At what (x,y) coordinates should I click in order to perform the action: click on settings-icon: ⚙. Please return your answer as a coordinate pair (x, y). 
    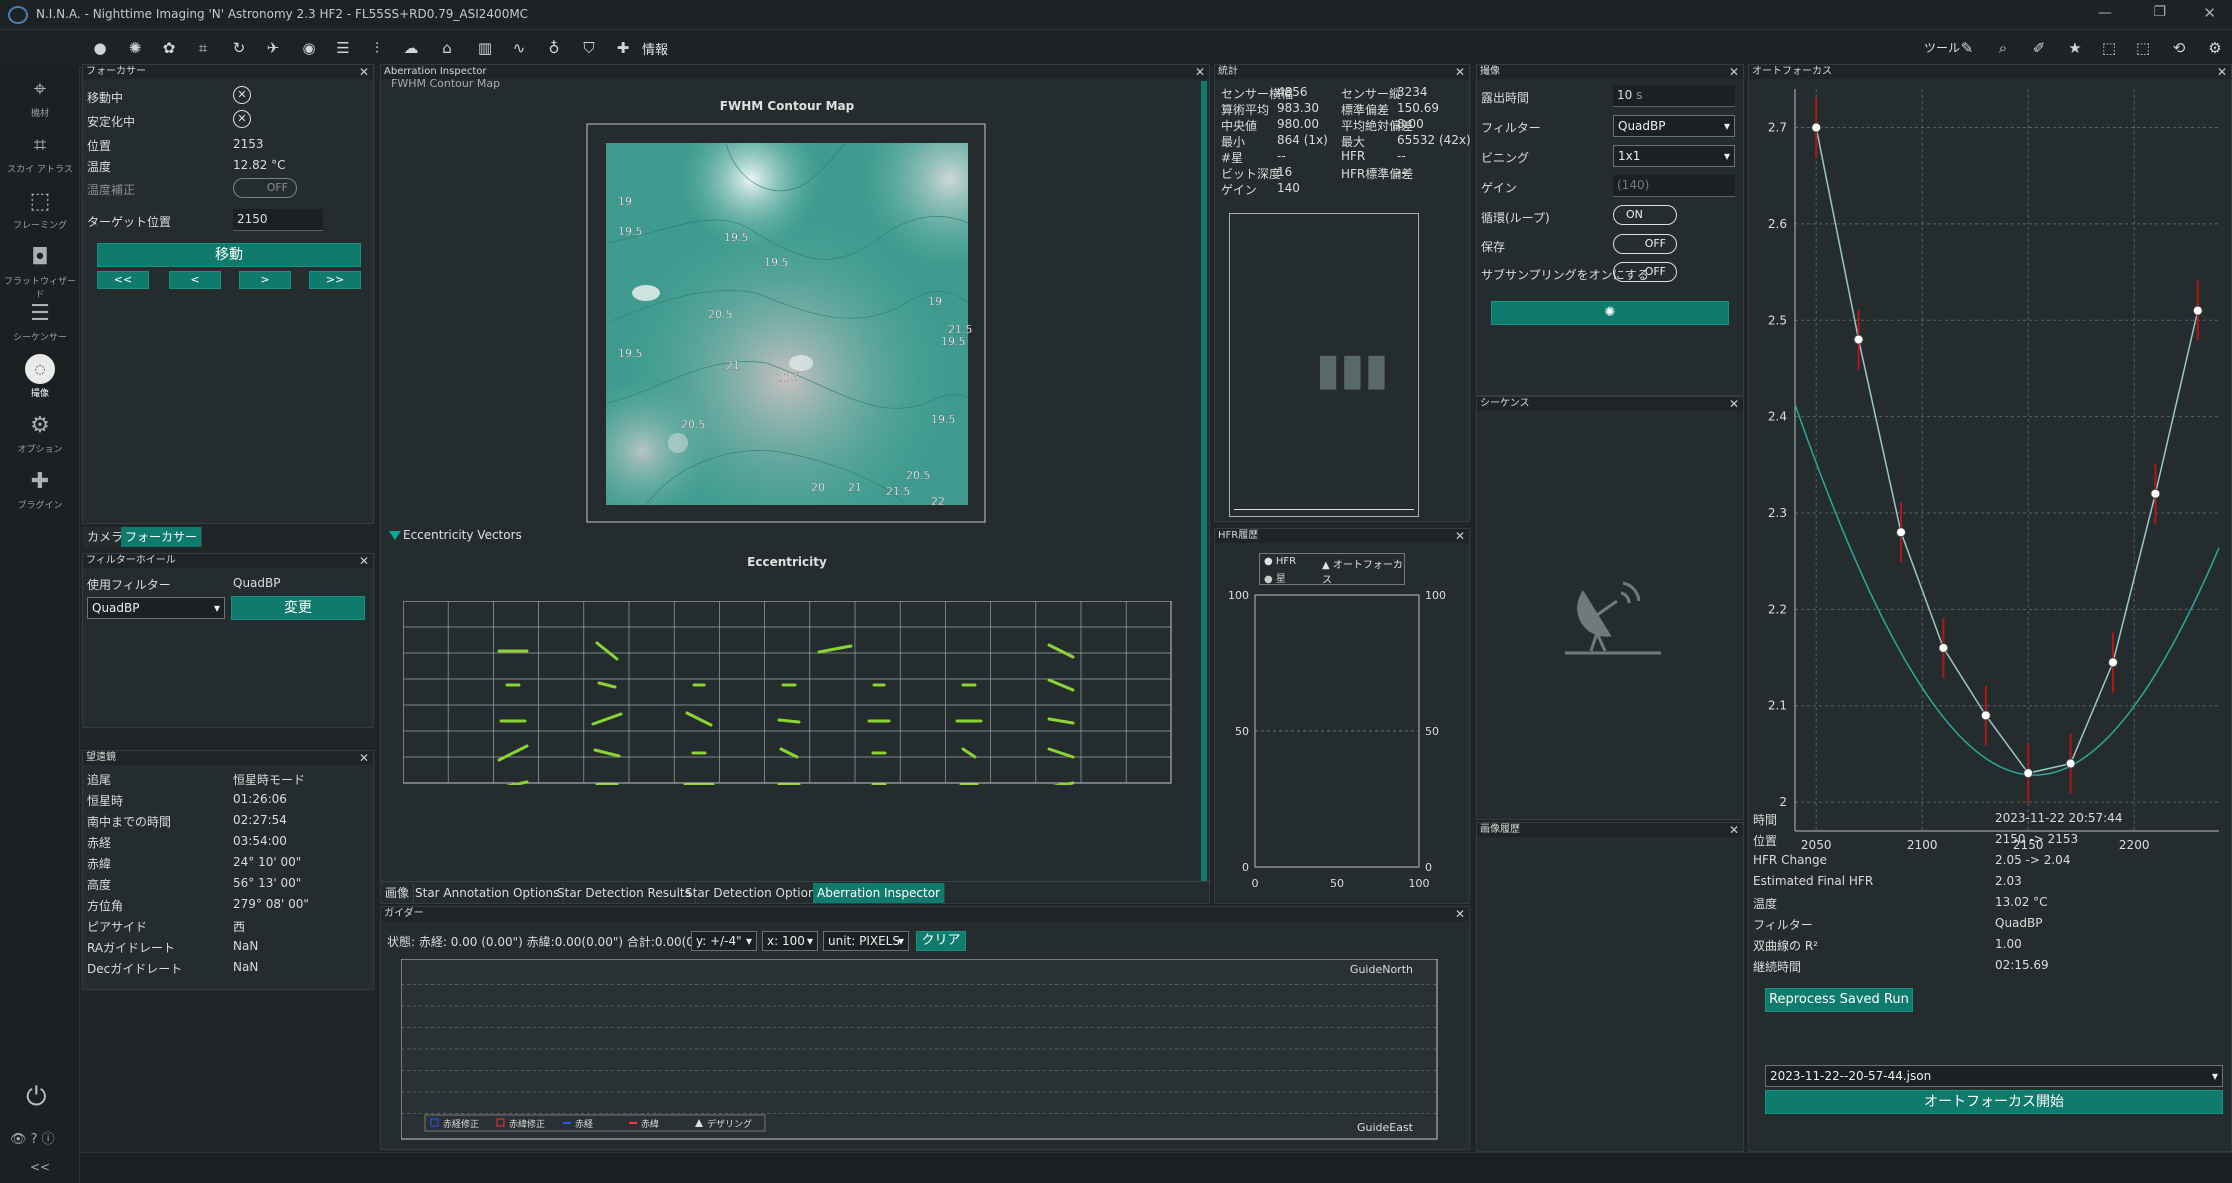
    Looking at the image, I should click on (2215, 48).